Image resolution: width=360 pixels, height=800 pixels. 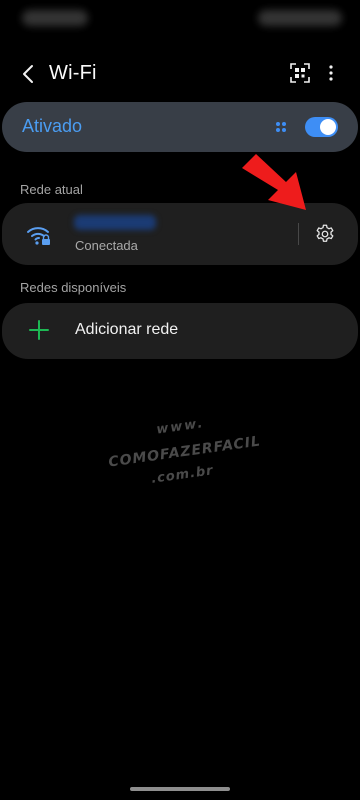 I want to click on page-title: Wi-Fi, so click(x=73, y=73).